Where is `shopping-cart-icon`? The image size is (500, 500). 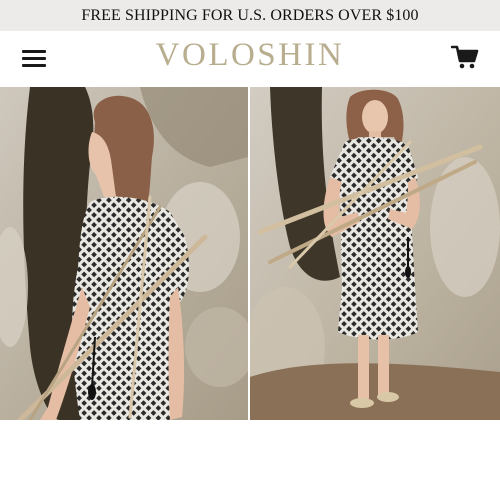
shopping-cart-icon is located at coordinates (464, 57).